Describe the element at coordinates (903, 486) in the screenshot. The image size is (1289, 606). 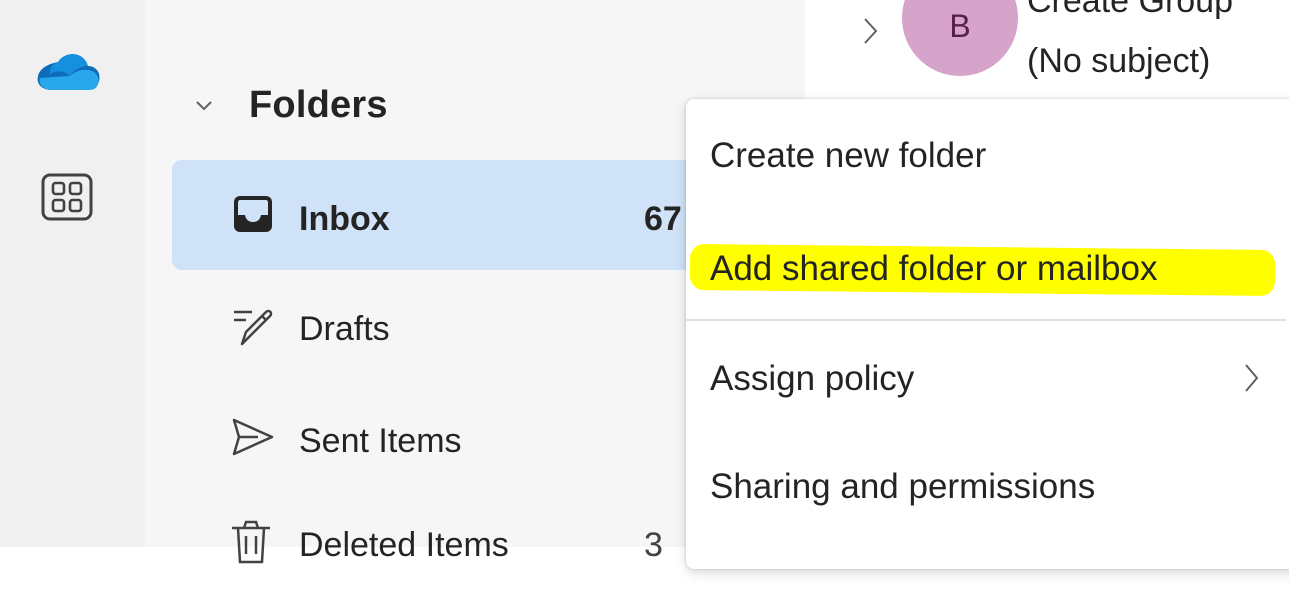
I see `menu-item-label: Sharing and permissions` at that location.